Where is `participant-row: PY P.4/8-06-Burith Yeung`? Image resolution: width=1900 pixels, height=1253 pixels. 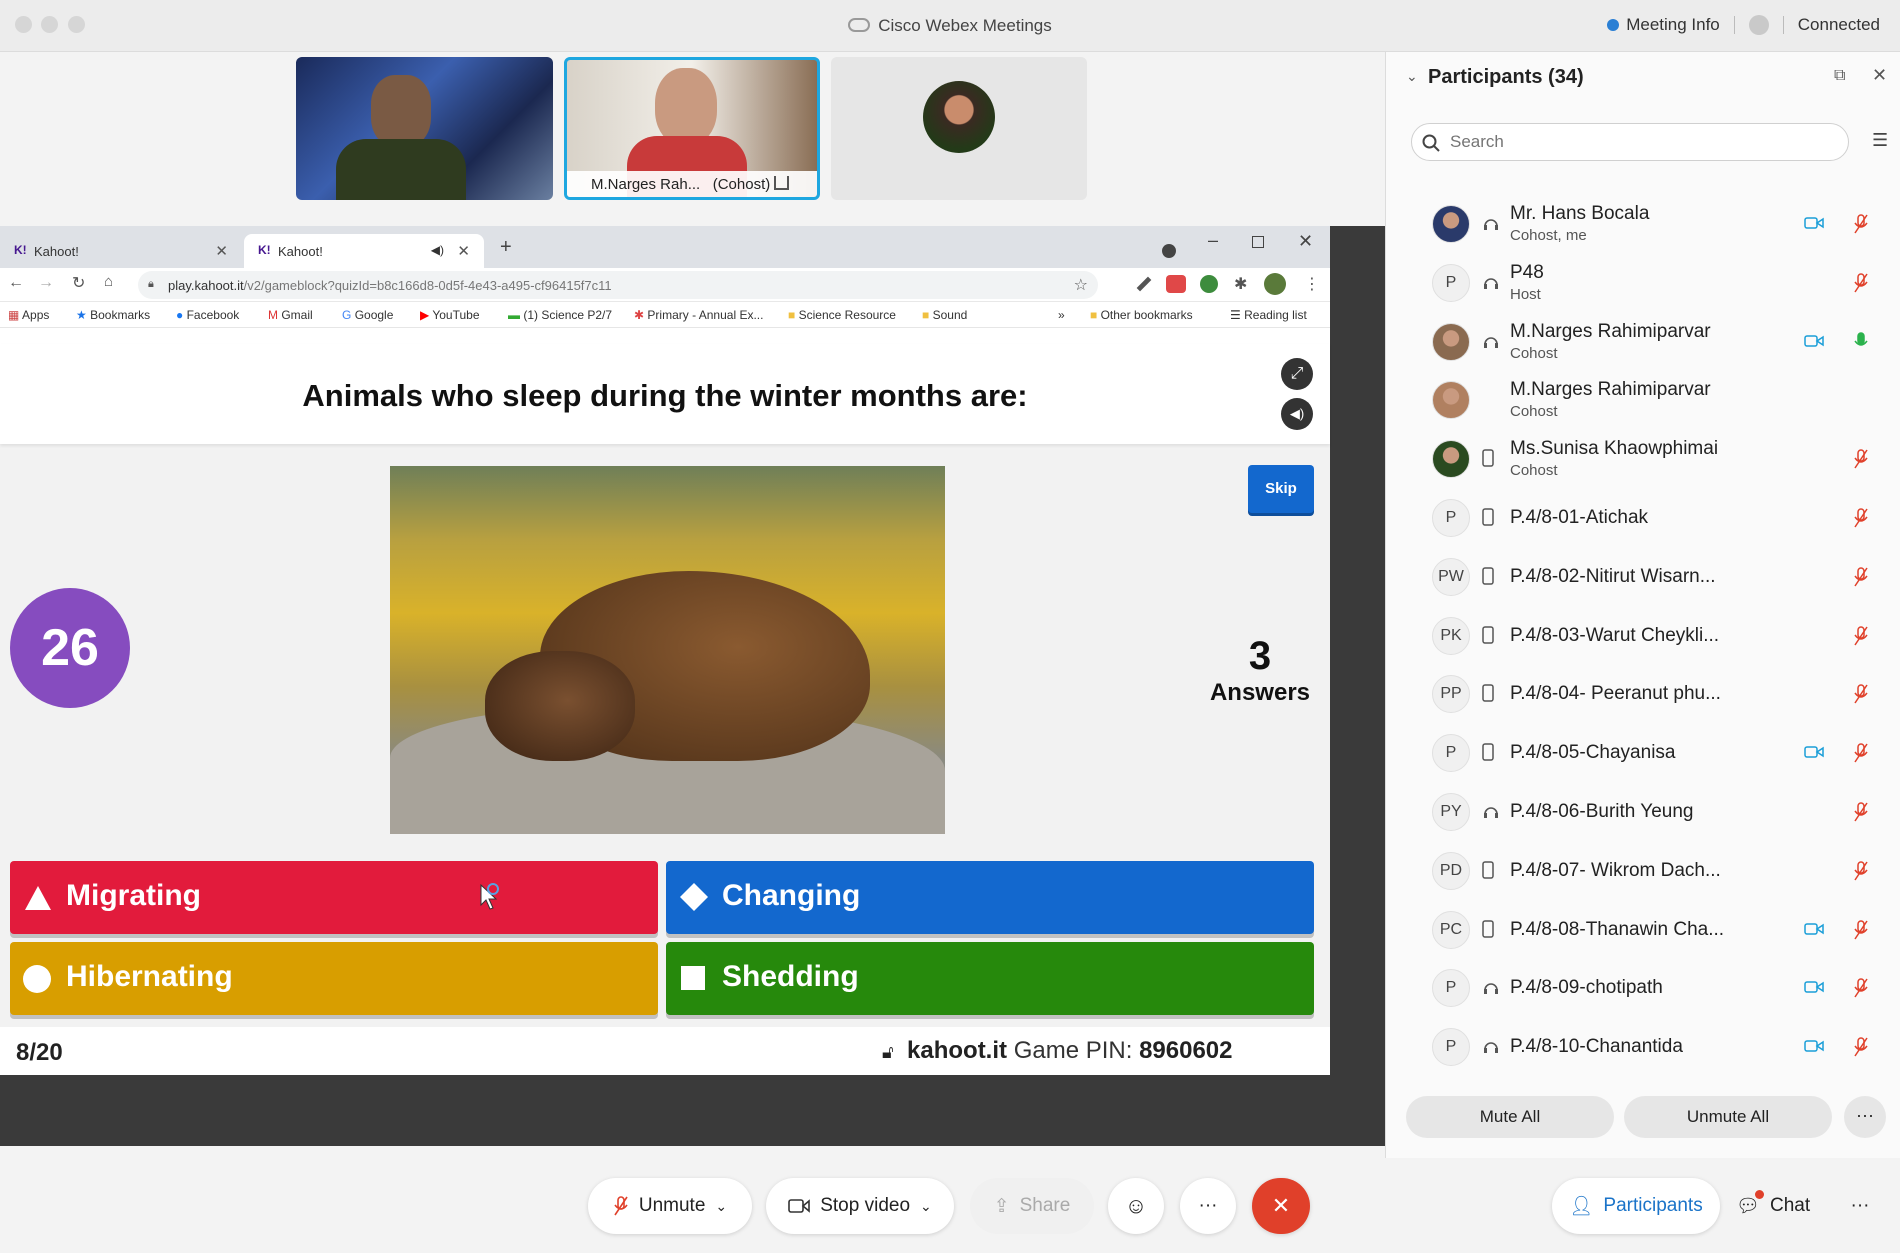 participant-row: PY P.4/8-06-Burith Yeung is located at coordinates (1643, 812).